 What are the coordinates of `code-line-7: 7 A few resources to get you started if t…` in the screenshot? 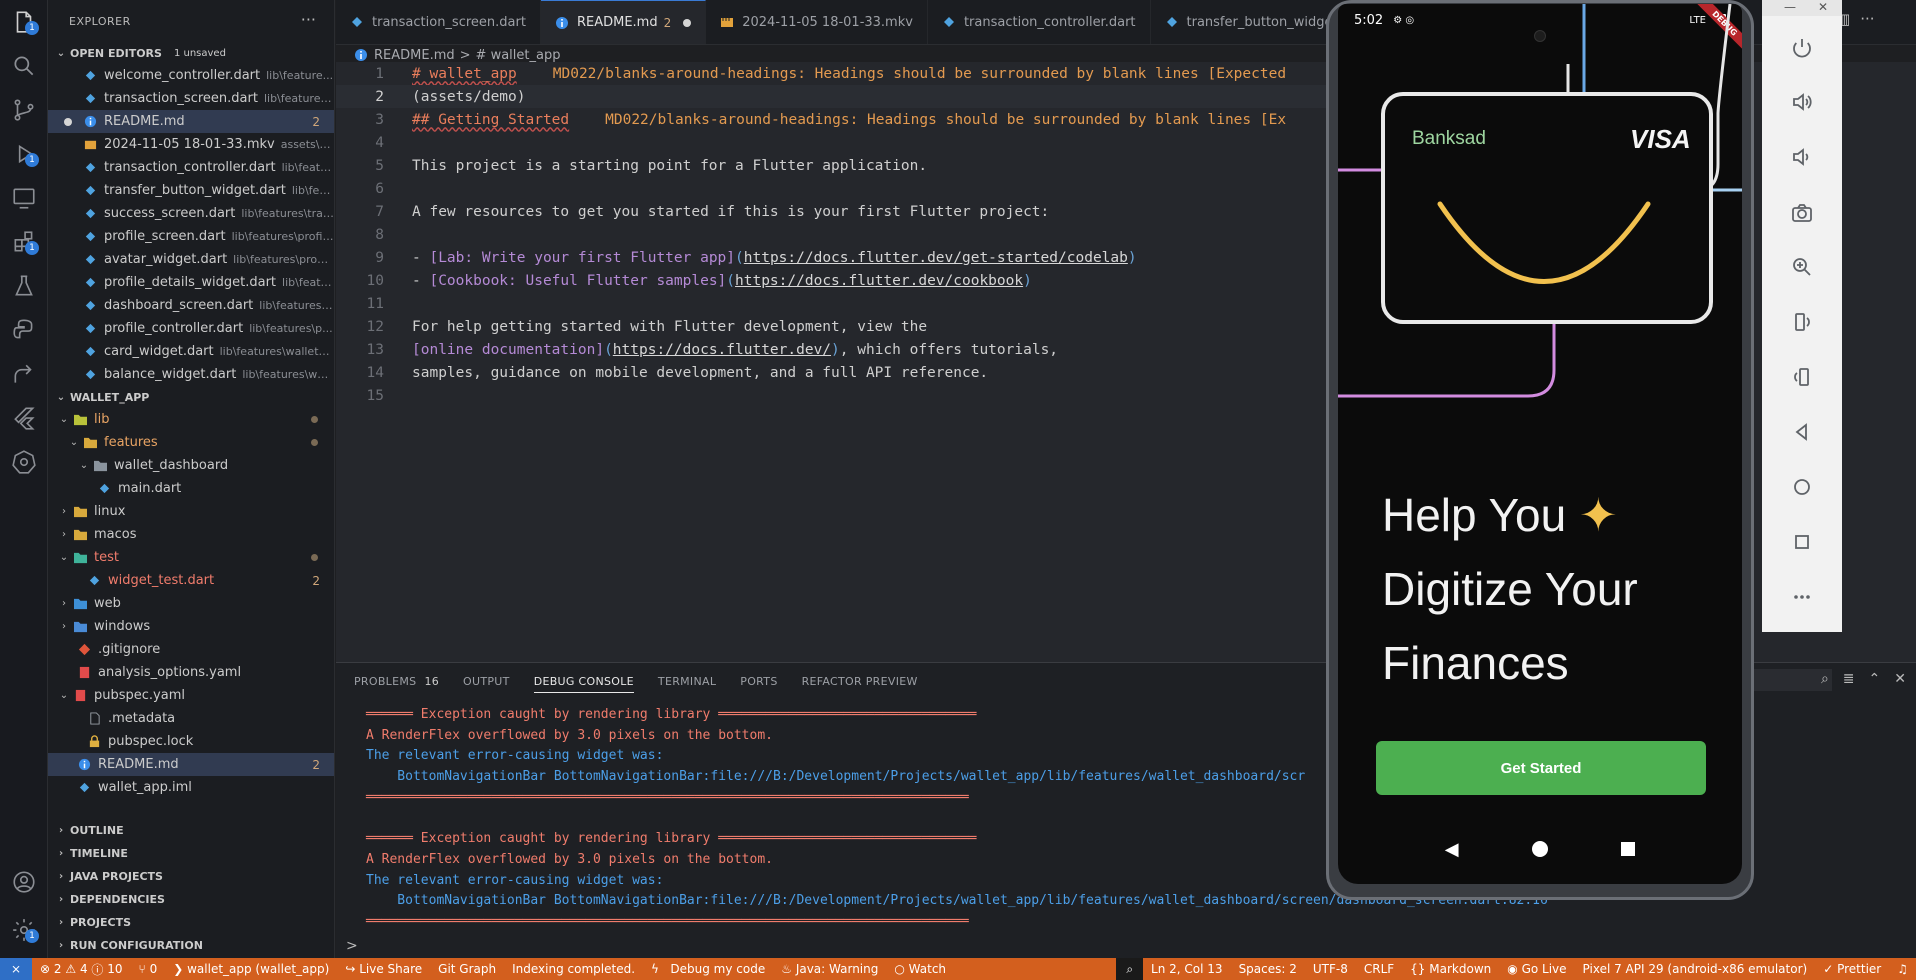 It's located at (692, 211).